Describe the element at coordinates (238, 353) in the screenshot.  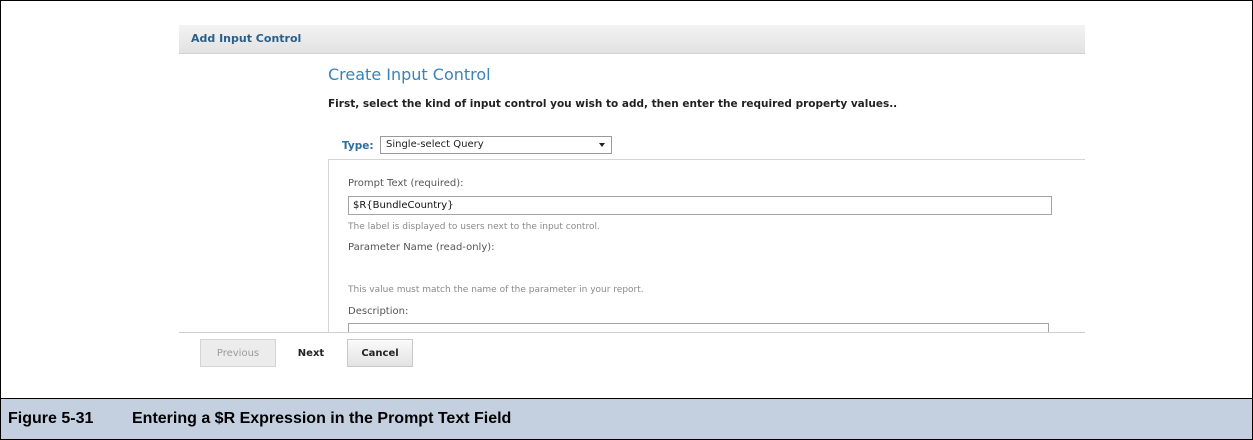
I see `previous-button: Previous` at that location.